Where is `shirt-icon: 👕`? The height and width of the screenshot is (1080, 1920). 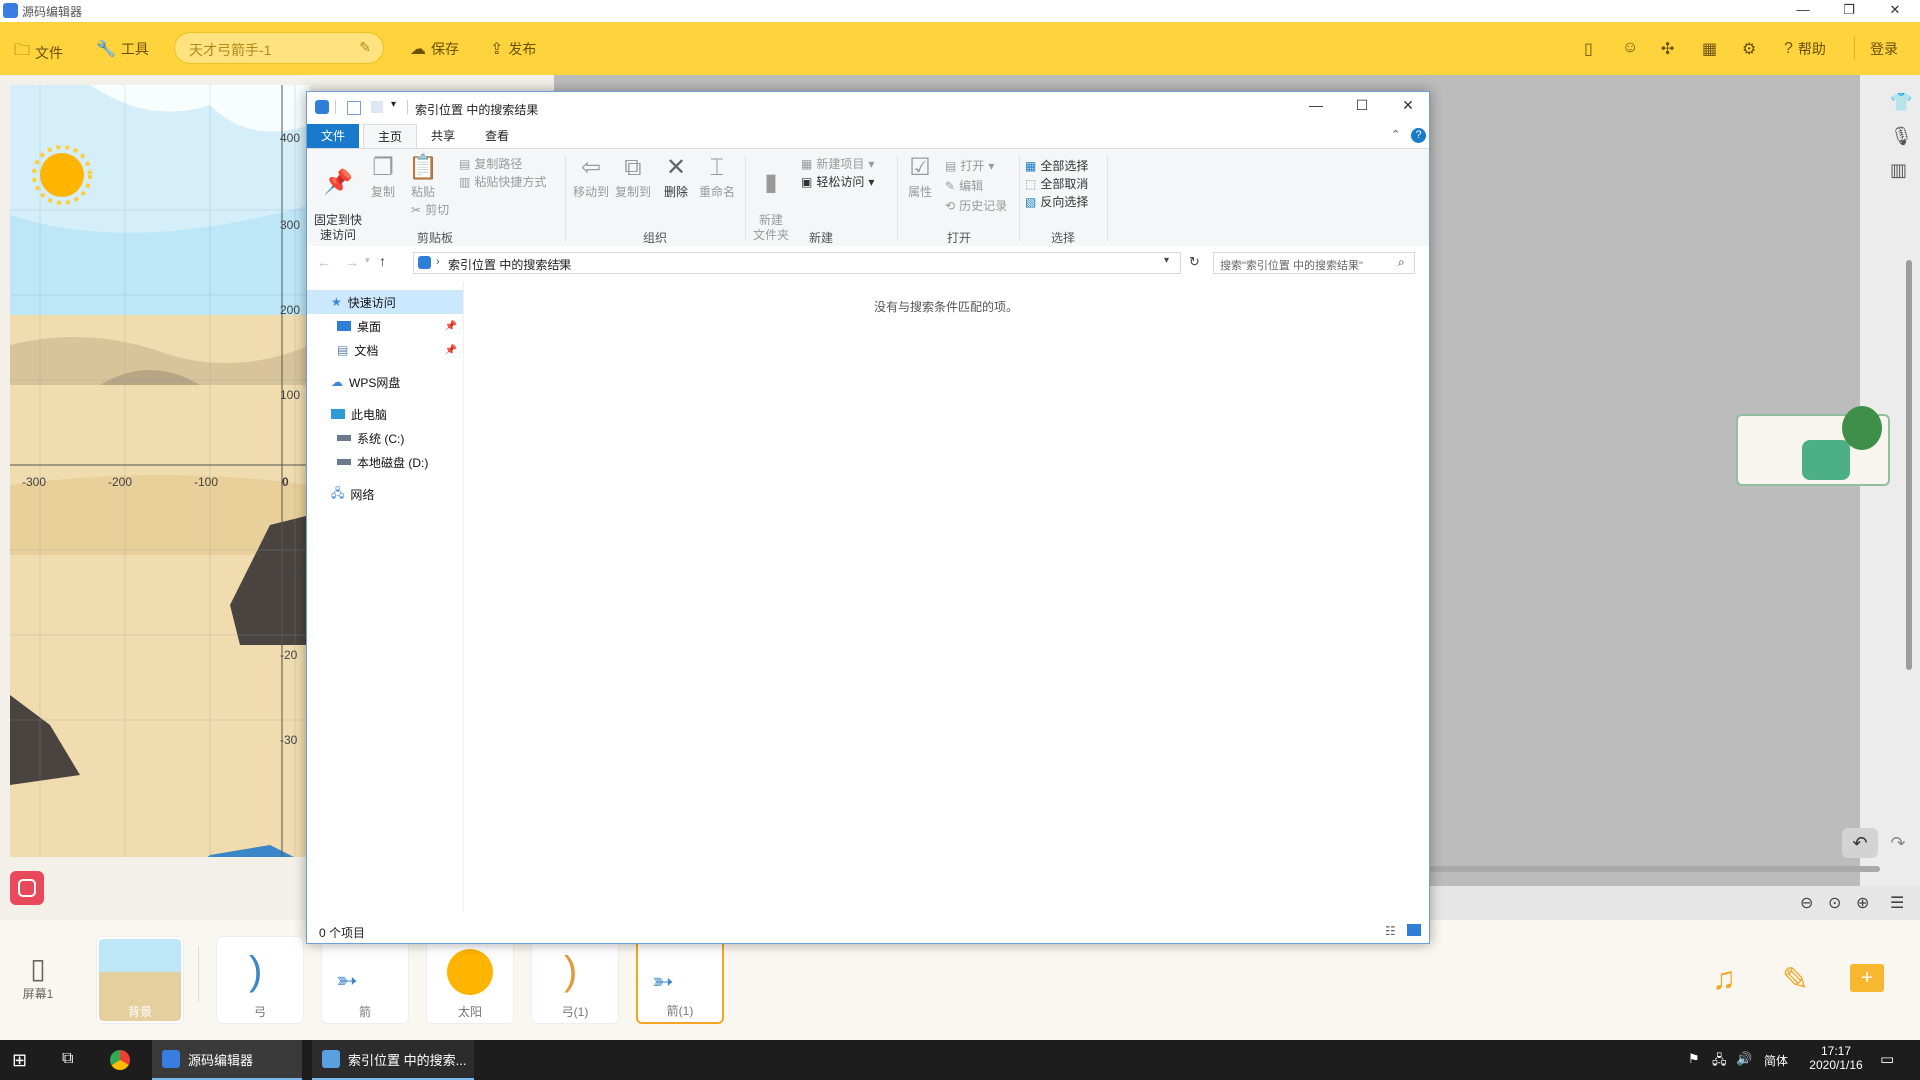 shirt-icon: 👕 is located at coordinates (1901, 102).